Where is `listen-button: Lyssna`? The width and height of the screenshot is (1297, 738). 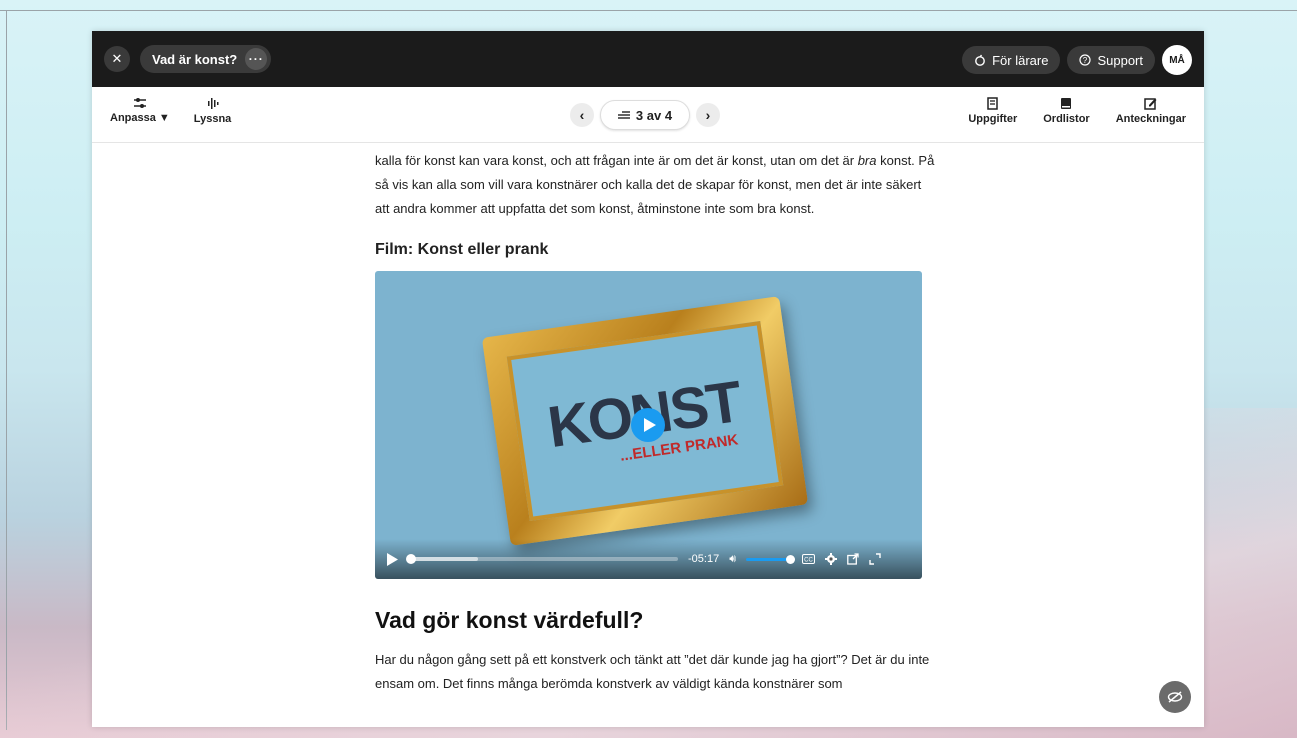
listen-button: Lyssna is located at coordinates (212, 111).